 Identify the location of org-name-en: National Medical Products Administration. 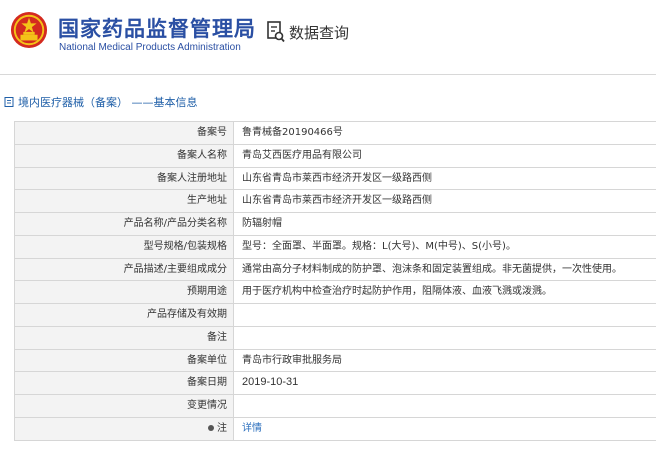
(150, 47).